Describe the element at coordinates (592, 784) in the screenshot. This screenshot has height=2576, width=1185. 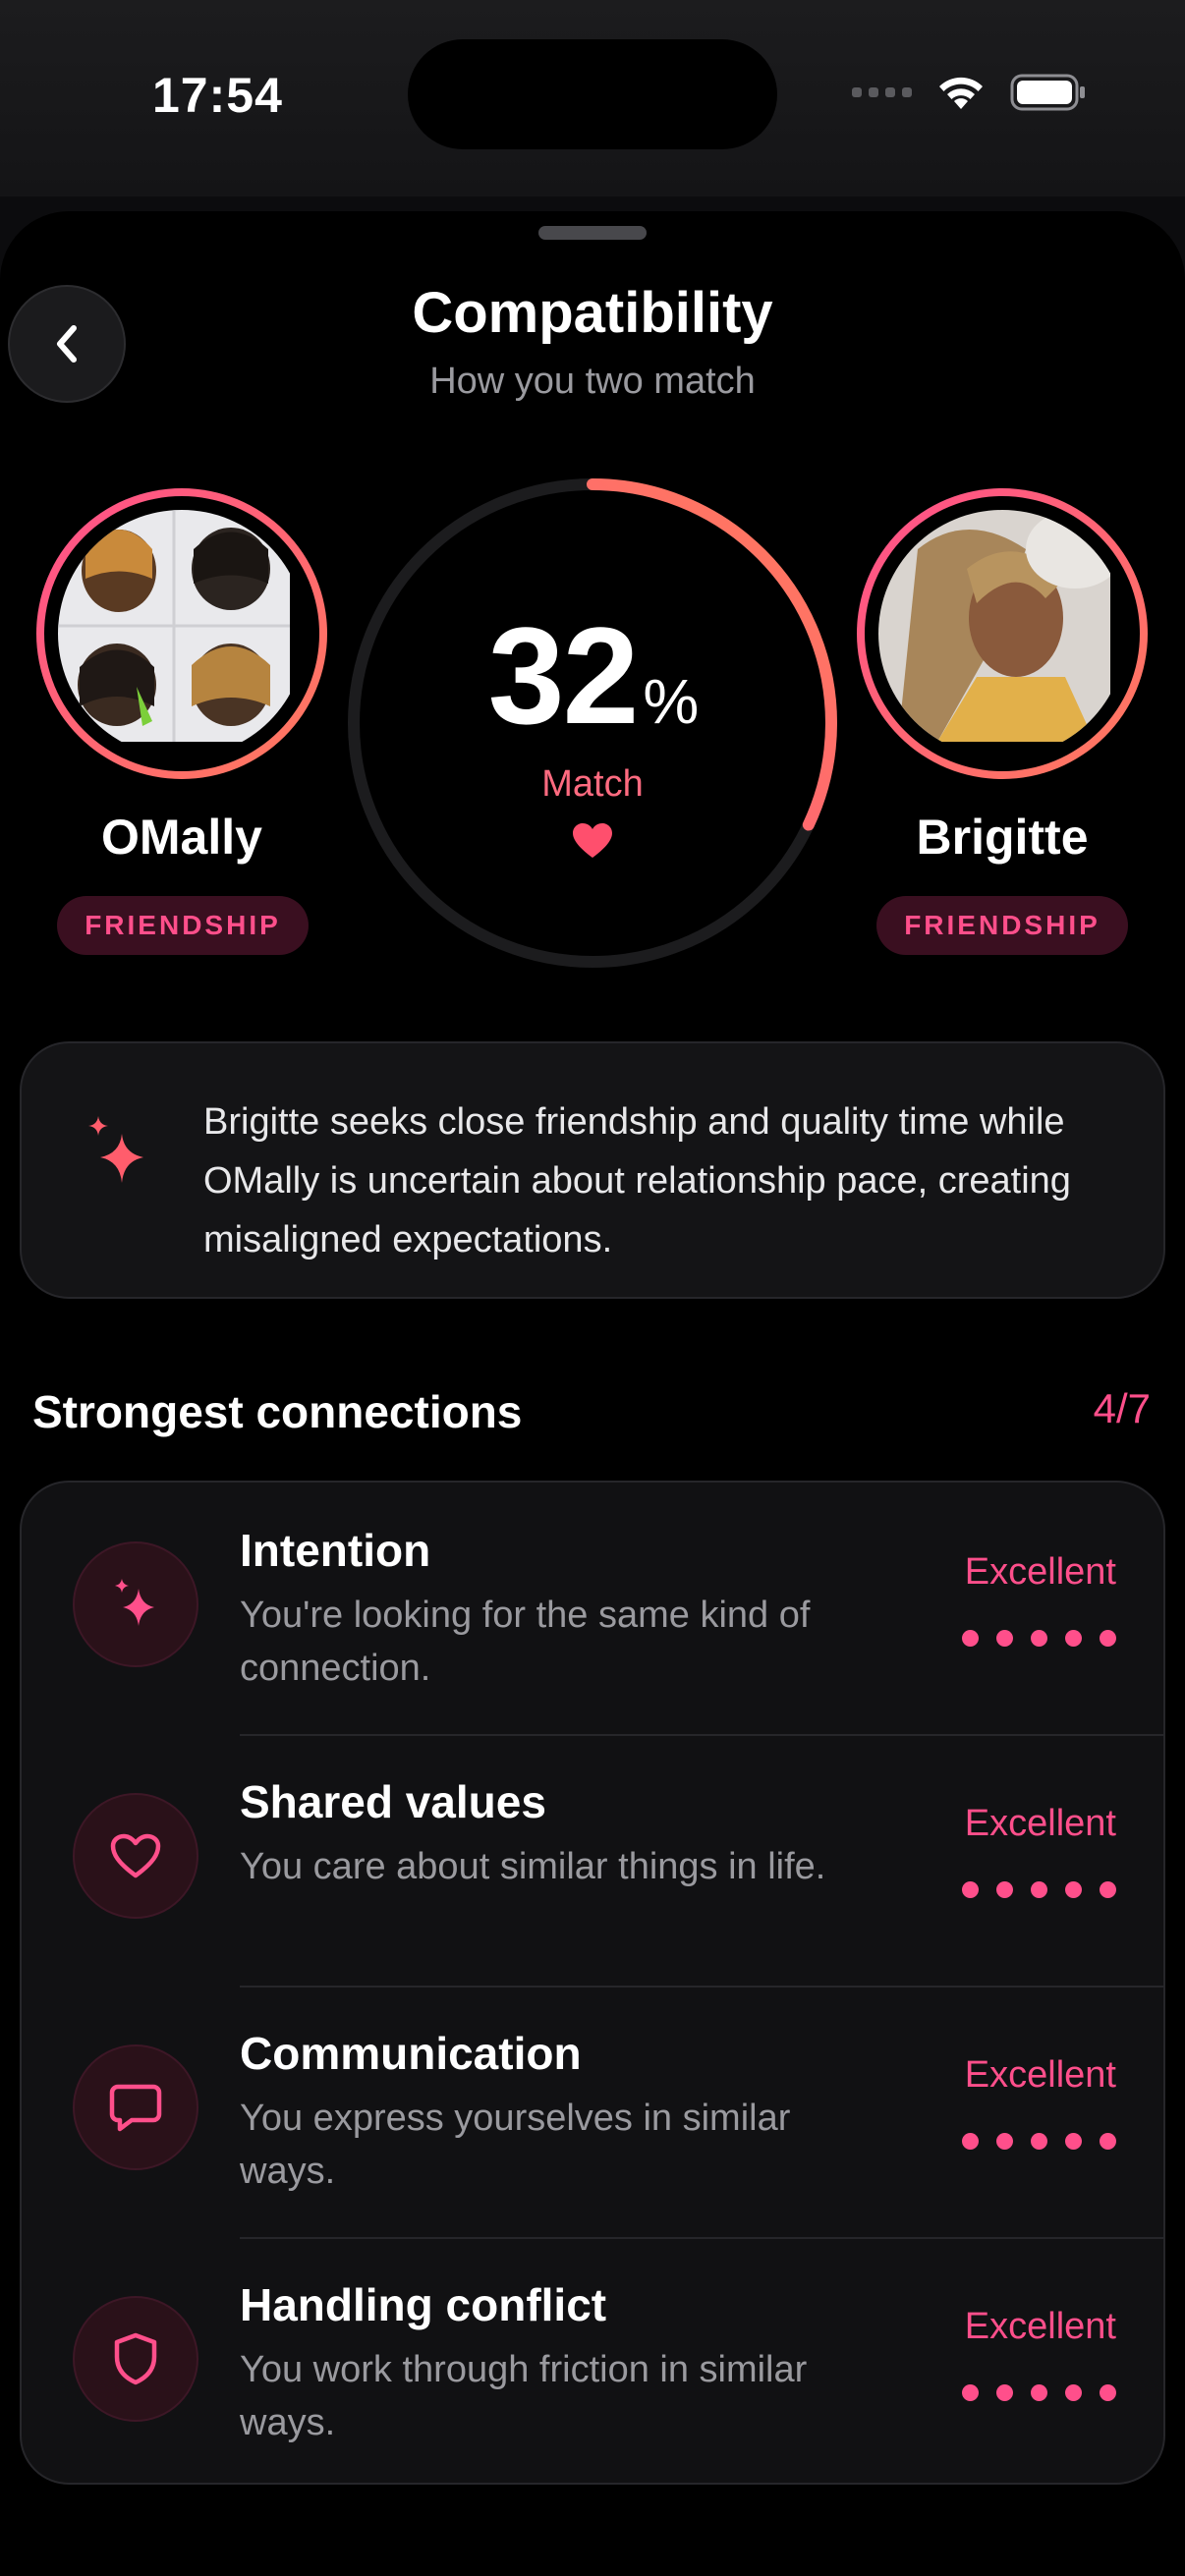
I see `match-label: Match` at that location.